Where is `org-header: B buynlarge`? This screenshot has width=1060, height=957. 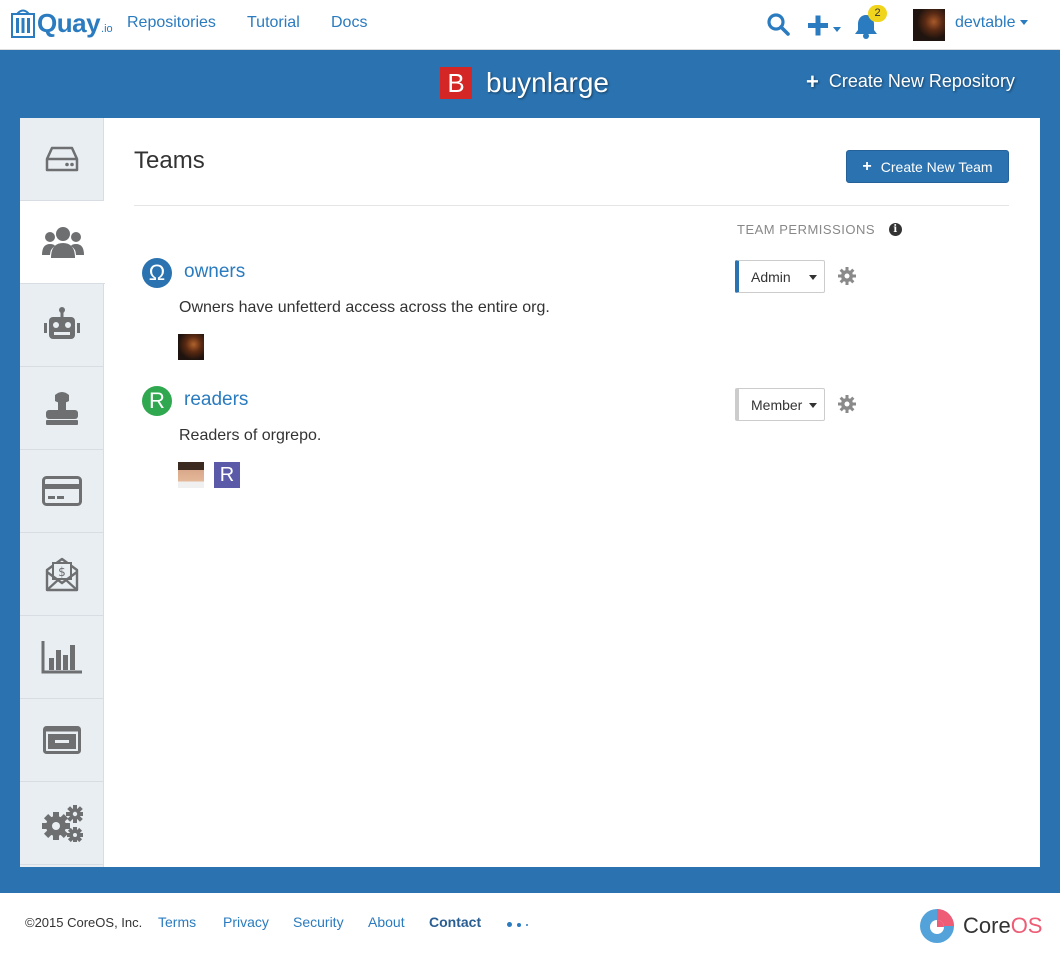 org-header: B buynlarge is located at coordinates (524, 83).